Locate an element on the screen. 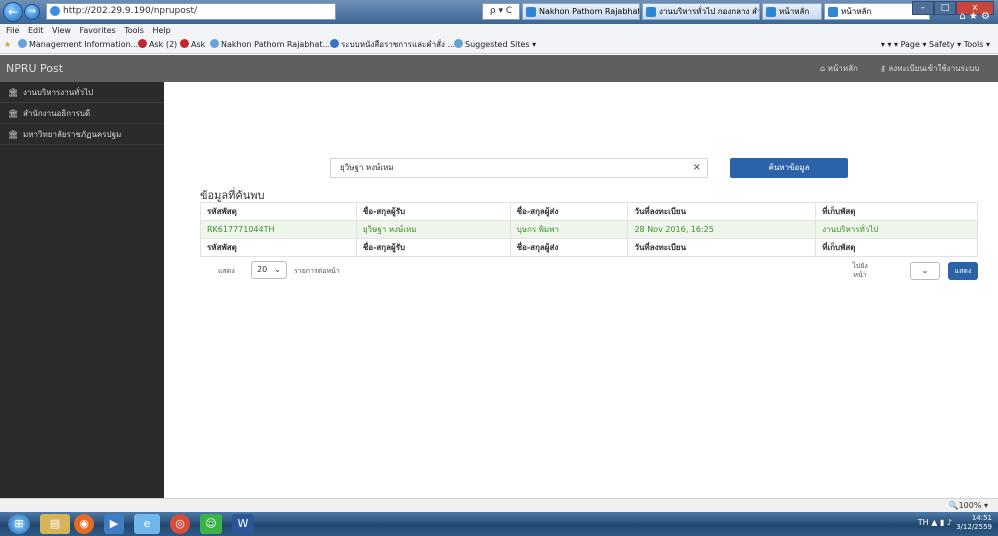 This screenshot has height=536, width=998. clear-search-icon: × is located at coordinates (697, 168).